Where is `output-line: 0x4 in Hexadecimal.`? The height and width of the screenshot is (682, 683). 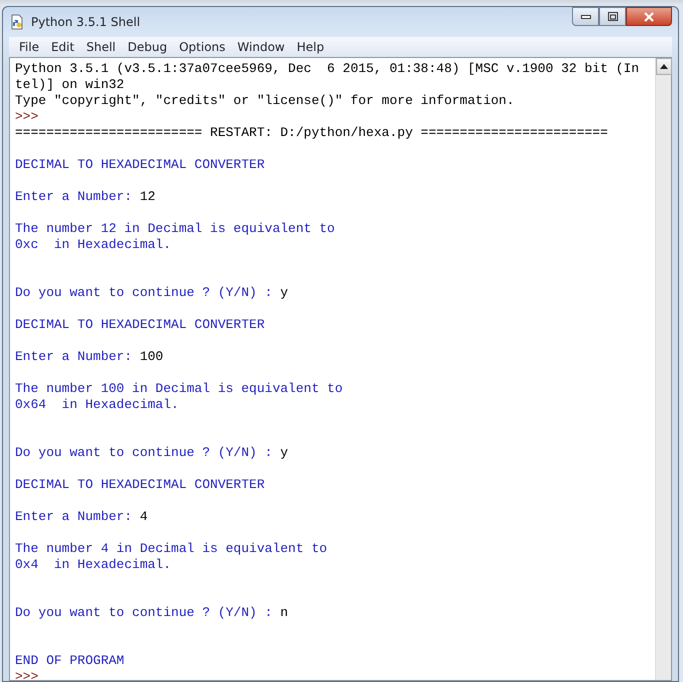
output-line: 0x4 in Hexadecimal. is located at coordinates (93, 564).